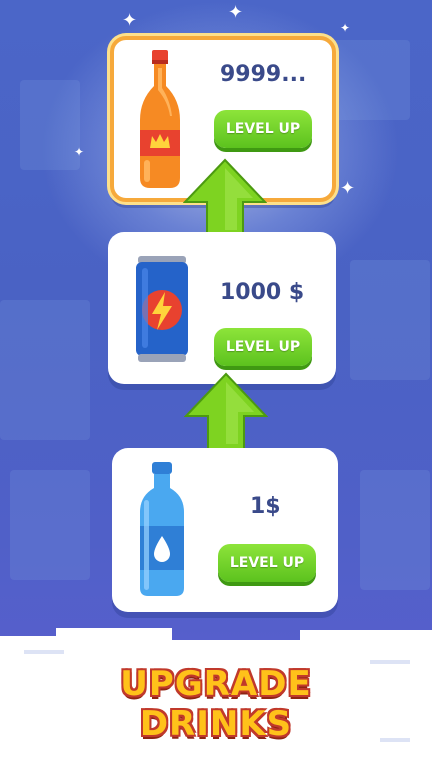 The image size is (432, 768). What do you see at coordinates (162, 529) in the screenshot?
I see `water-bottle-icon` at bounding box center [162, 529].